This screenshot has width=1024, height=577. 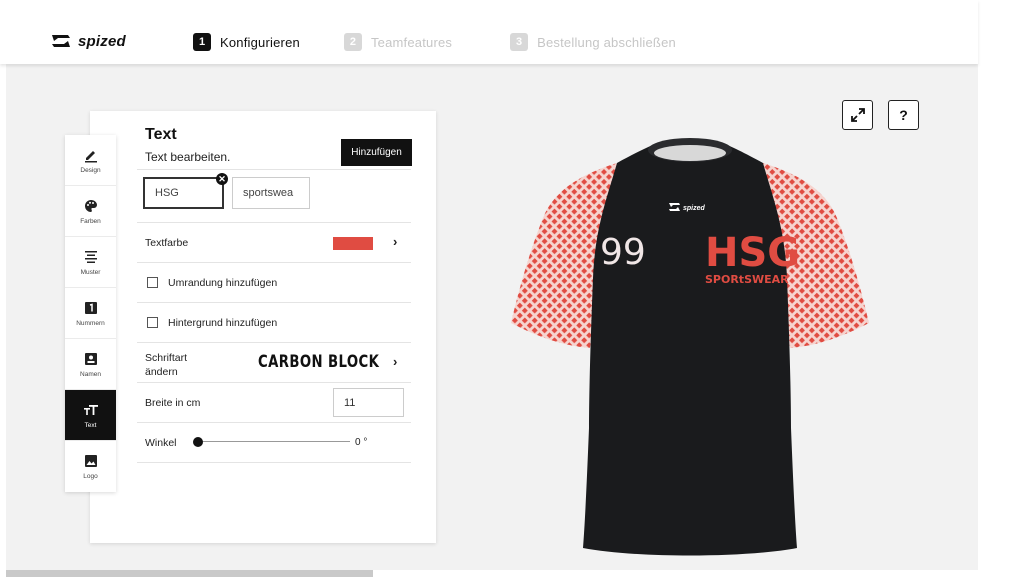 What do you see at coordinates (752, 253) in the screenshot?
I see `jersey-main-text: HSG` at bounding box center [752, 253].